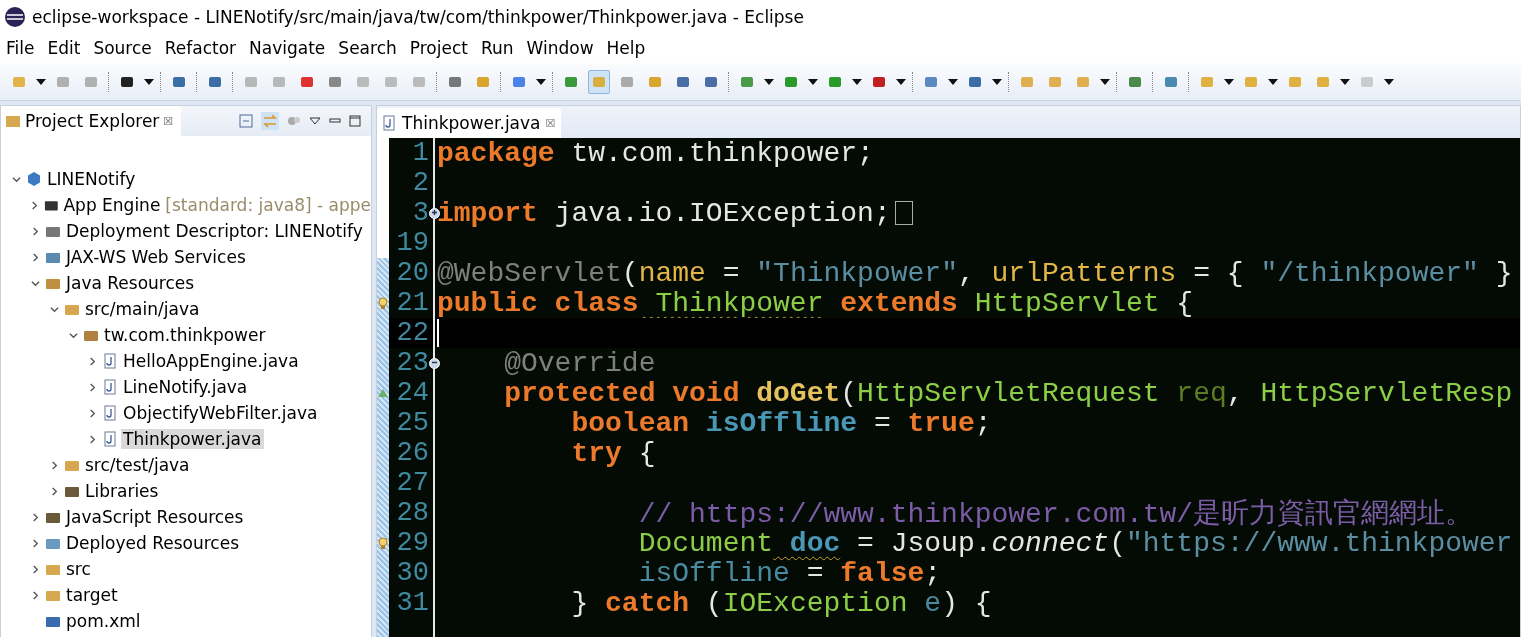 This screenshot has height=637, width=1521. Describe the element at coordinates (112, 205) in the screenshot. I see `tree-item: App Engine` at that location.